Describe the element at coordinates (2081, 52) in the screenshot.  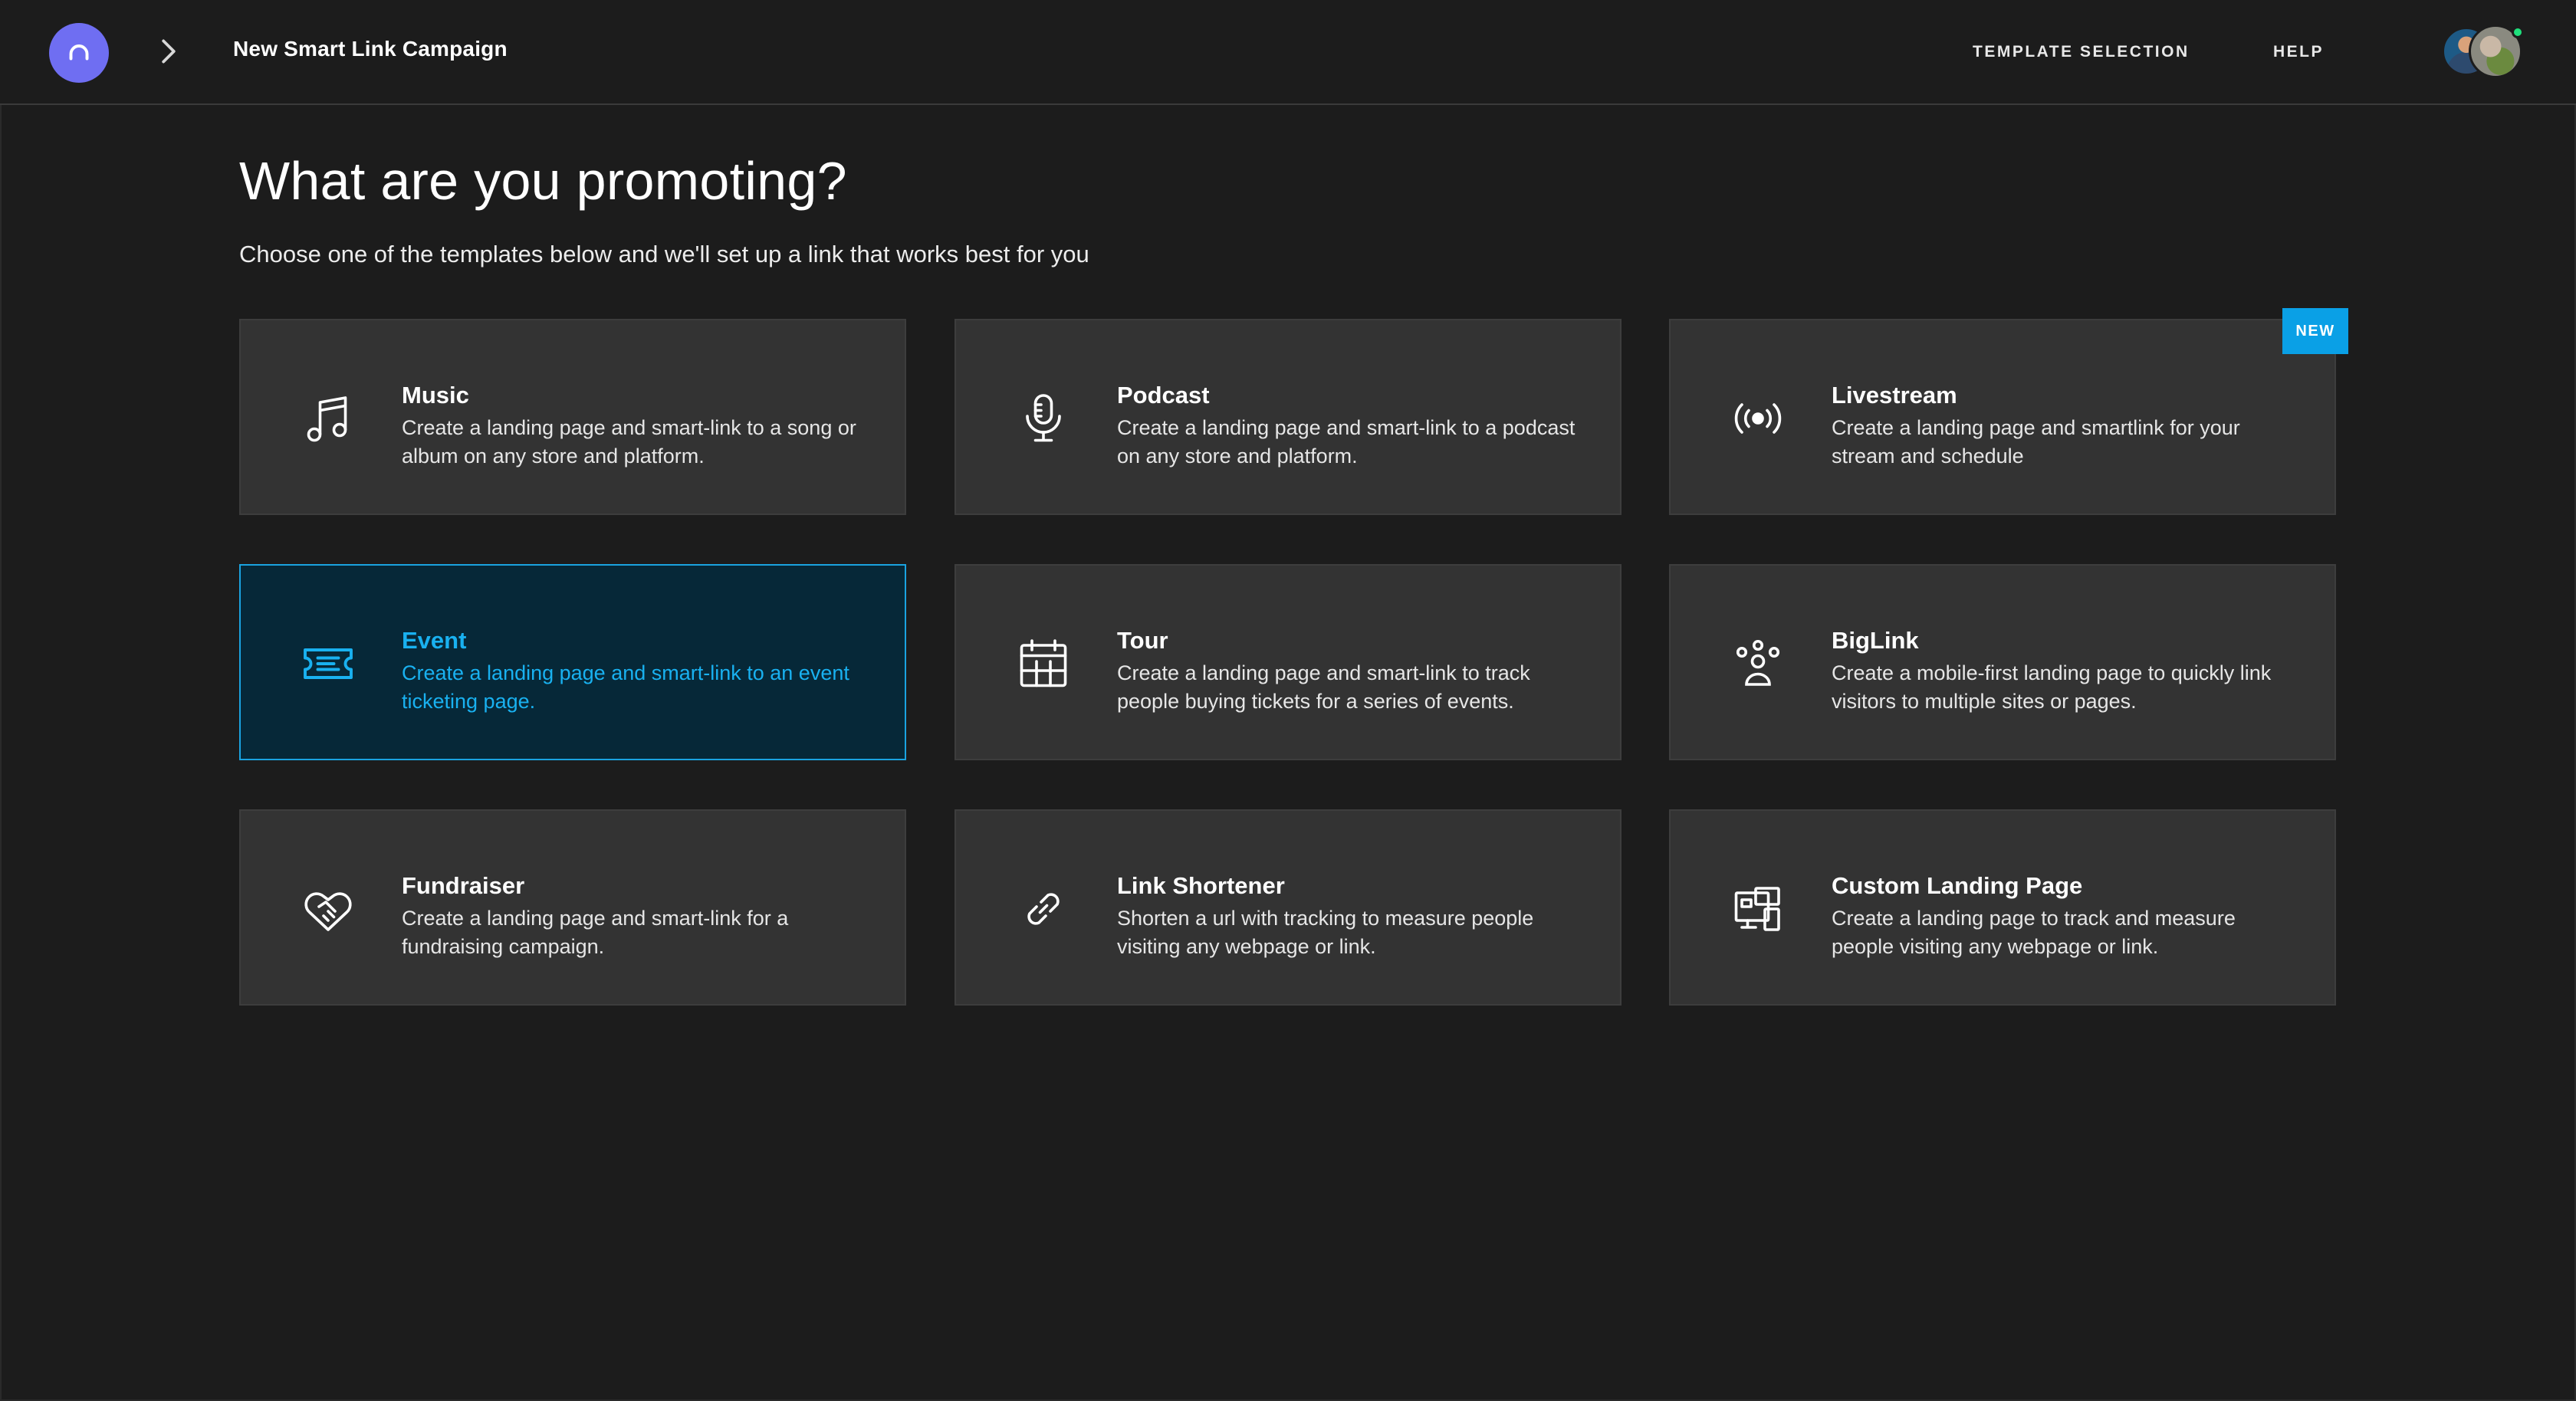
I see `nav-template-selection: TEMPLATE SELECTION` at that location.